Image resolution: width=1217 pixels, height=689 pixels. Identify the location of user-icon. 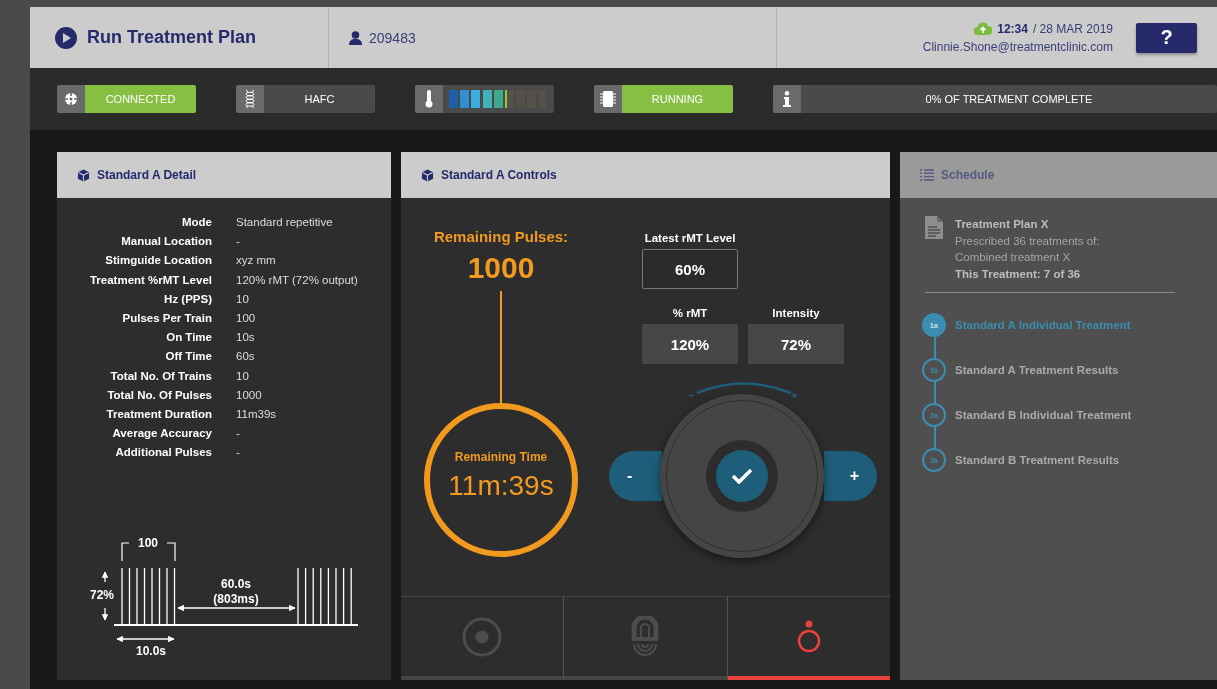
(355, 37).